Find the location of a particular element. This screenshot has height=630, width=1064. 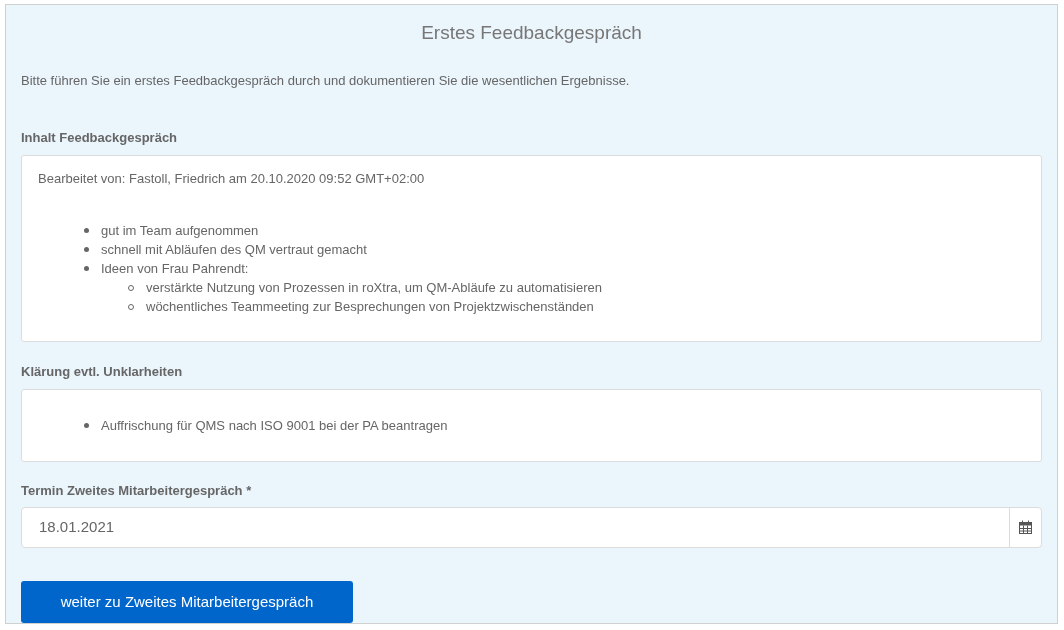

date-field: 18.01.2021 is located at coordinates (531, 527).